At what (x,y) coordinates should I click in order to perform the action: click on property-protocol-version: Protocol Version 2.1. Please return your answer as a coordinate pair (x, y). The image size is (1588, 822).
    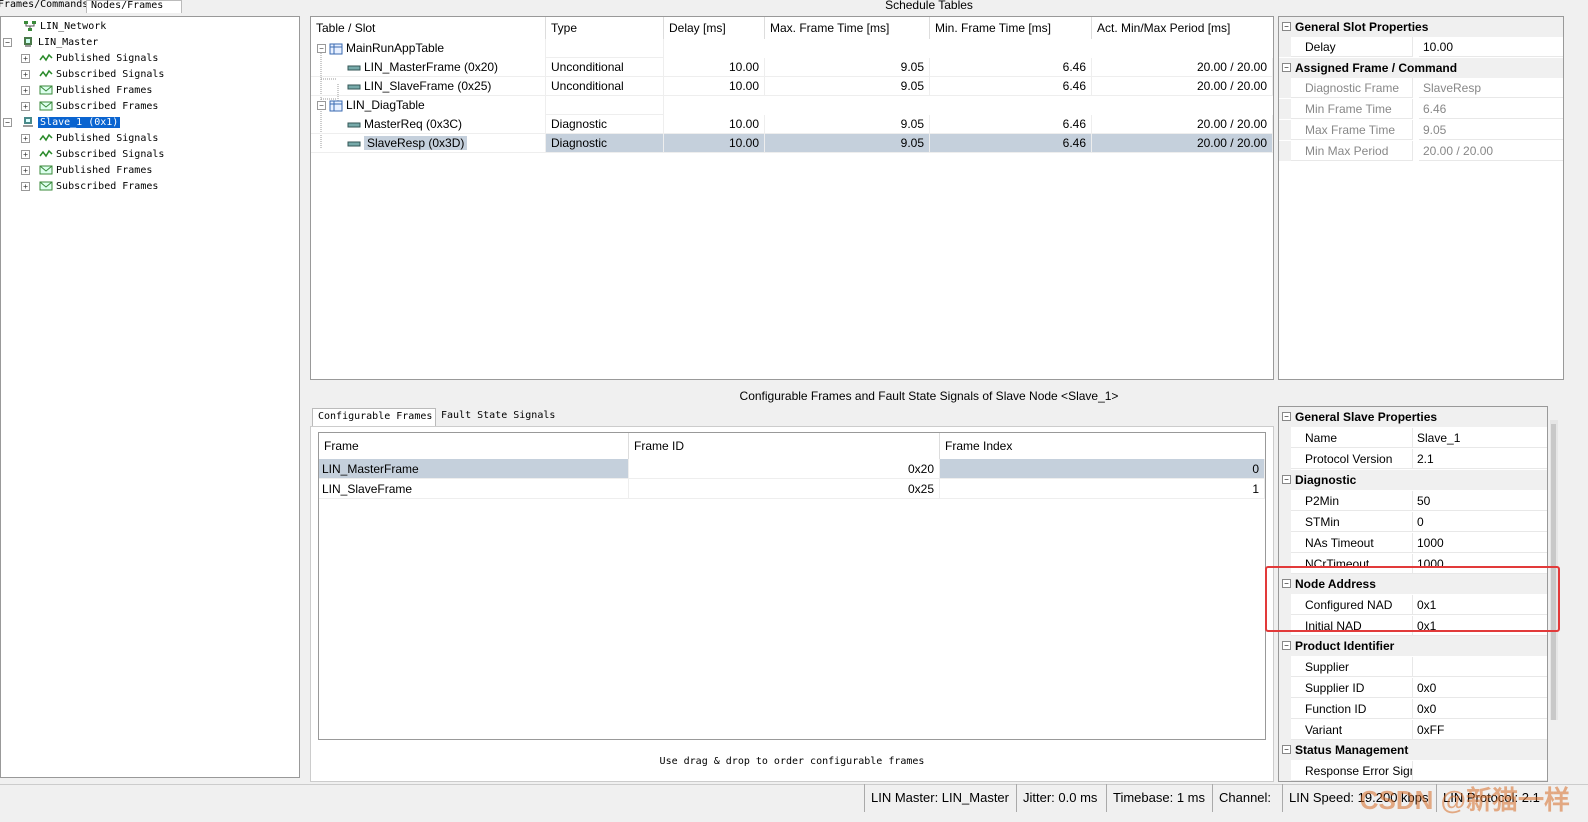
    Looking at the image, I should click on (1413, 459).